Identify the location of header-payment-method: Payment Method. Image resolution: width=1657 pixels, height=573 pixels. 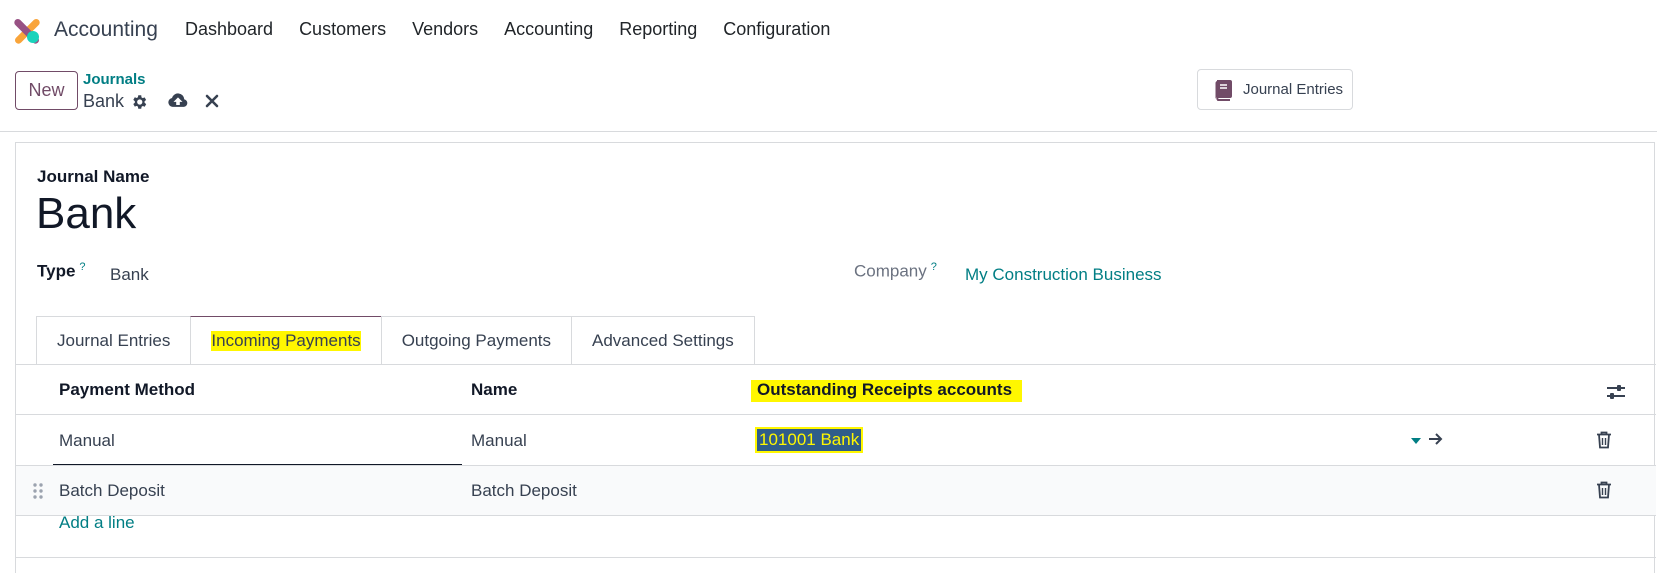
(127, 390).